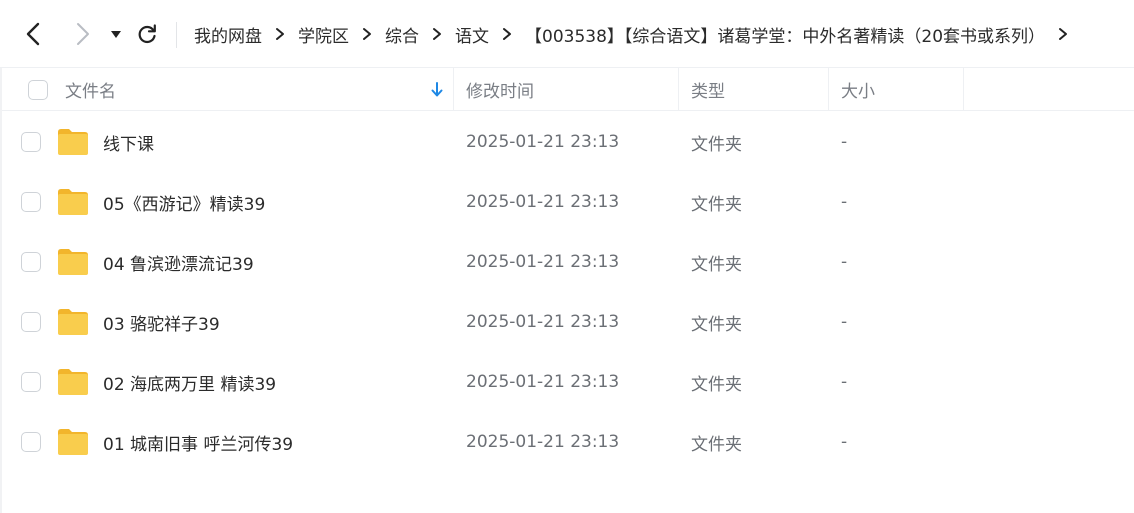  I want to click on caret-down-icon, so click(116, 34).